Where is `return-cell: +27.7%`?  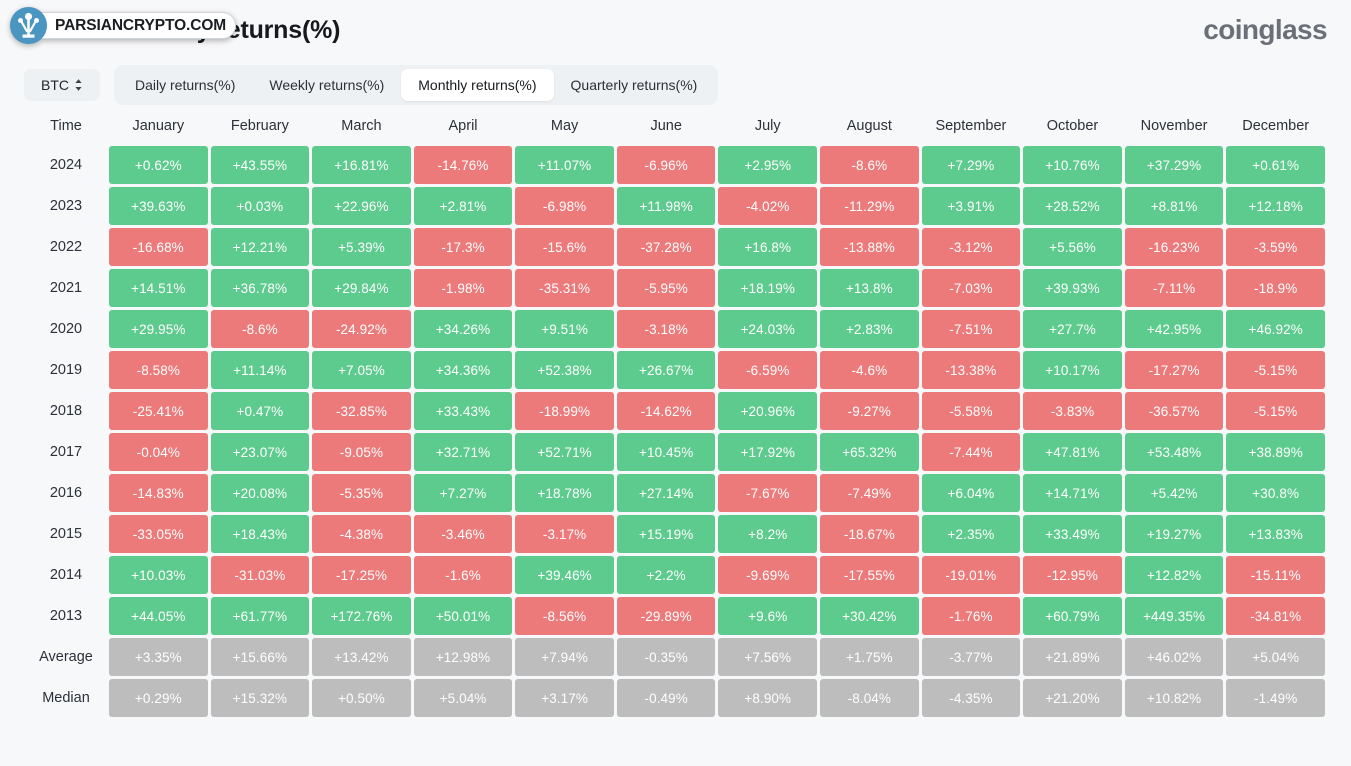 return-cell: +27.7% is located at coordinates (1072, 329).